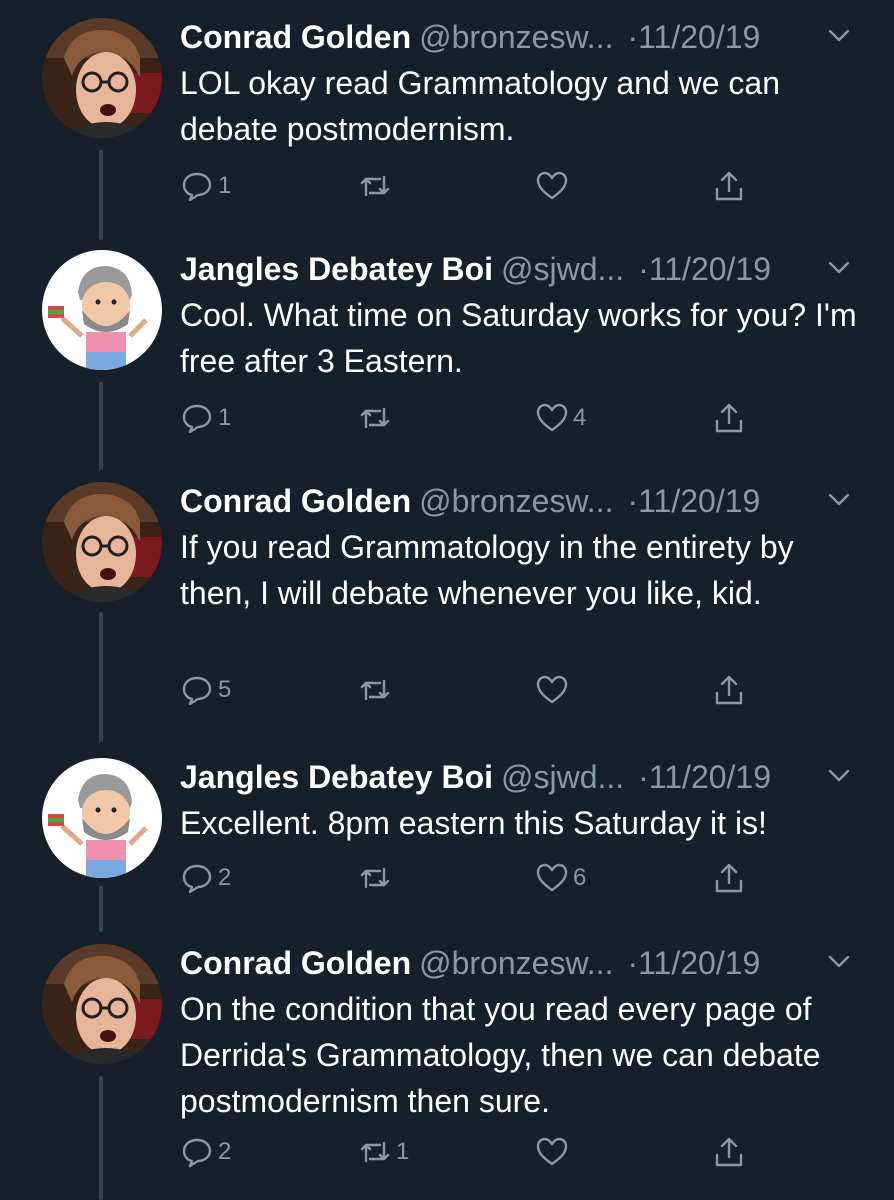 This screenshot has width=894, height=1200. What do you see at coordinates (480, 1152) in the screenshot?
I see `tweet-actions: 2 1` at bounding box center [480, 1152].